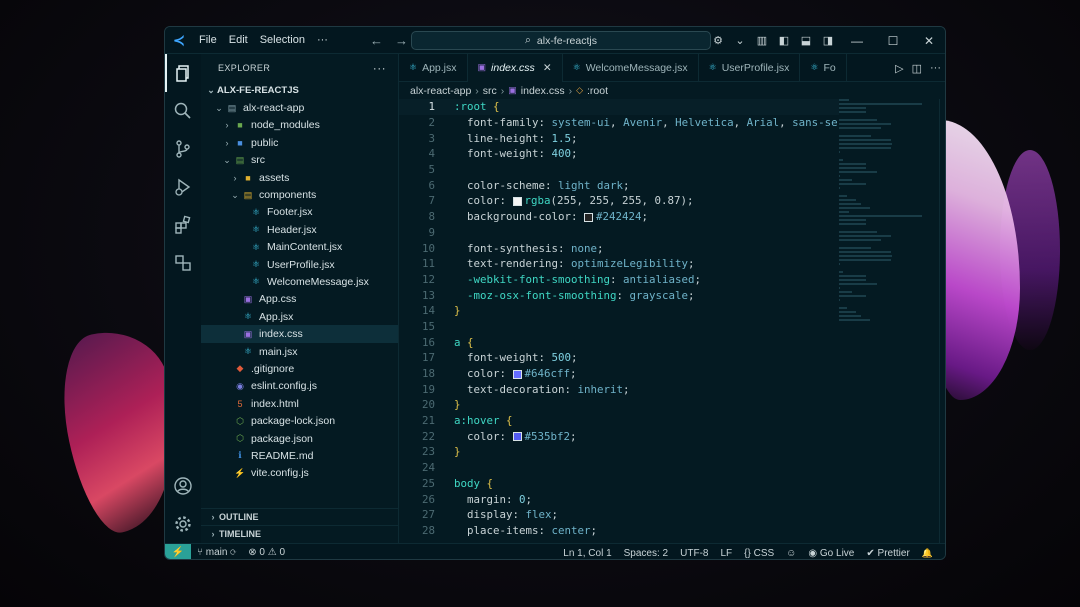 The height and width of the screenshot is (607, 1080). What do you see at coordinates (806, 40) in the screenshot?
I see `toggle-panel-icon: ⬓` at bounding box center [806, 40].